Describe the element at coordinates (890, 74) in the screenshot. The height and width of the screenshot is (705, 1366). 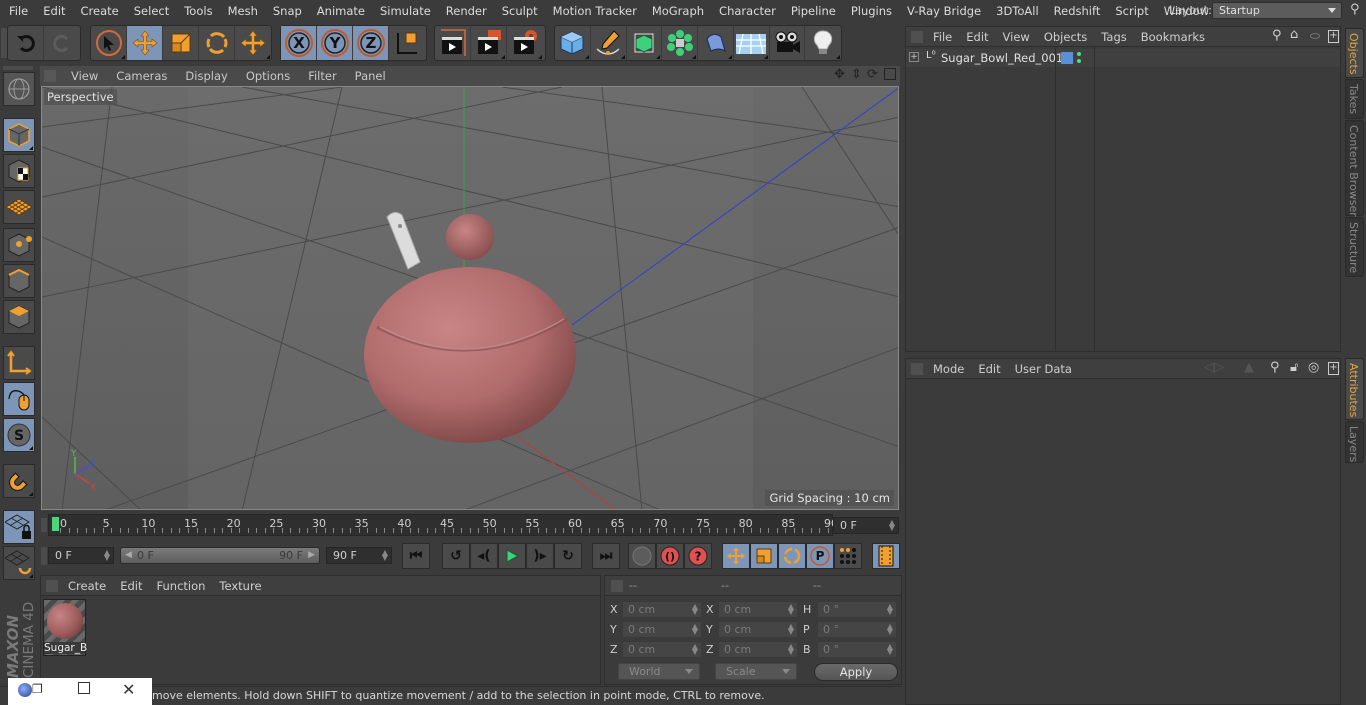
I see `maximize-view-icon` at that location.